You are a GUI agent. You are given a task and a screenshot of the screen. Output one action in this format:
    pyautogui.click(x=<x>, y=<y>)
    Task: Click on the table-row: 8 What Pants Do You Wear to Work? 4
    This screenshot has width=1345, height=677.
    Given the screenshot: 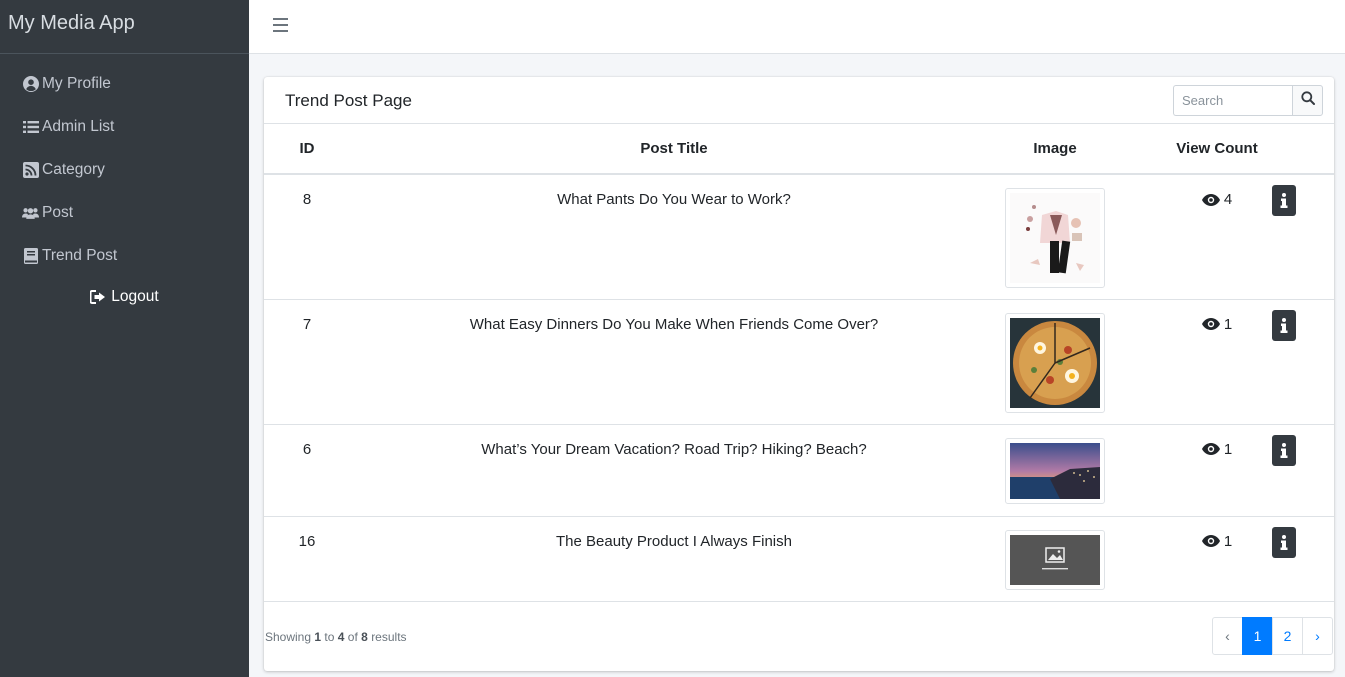 What is the action you would take?
    pyautogui.click(x=799, y=237)
    